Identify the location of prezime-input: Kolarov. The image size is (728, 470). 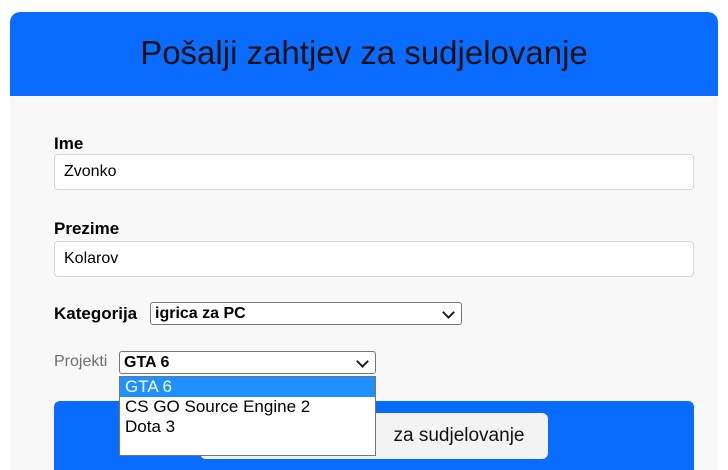
(374, 259).